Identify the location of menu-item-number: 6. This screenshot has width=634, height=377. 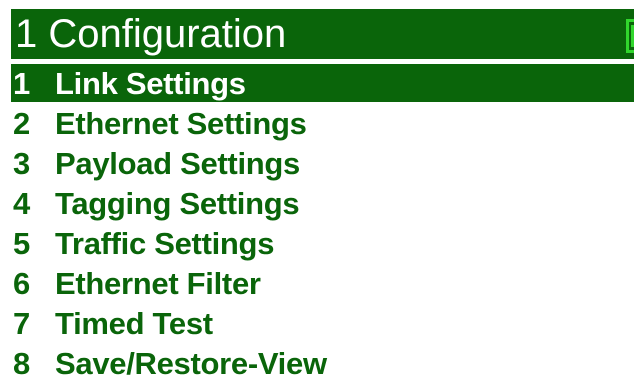
(22, 283).